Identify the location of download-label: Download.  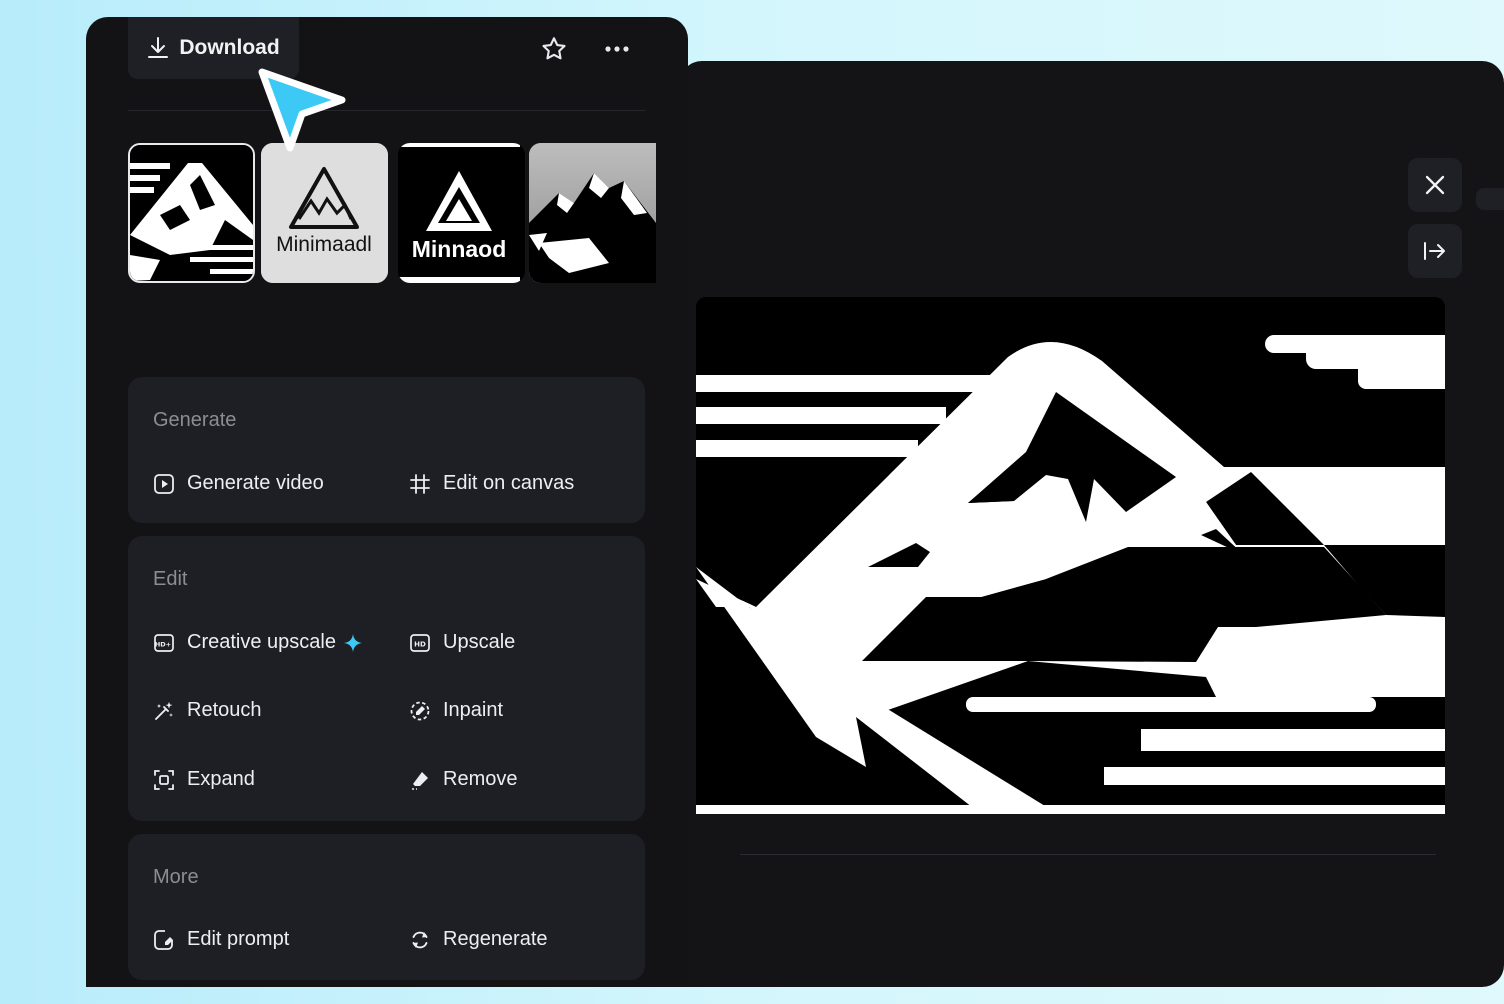
(229, 47).